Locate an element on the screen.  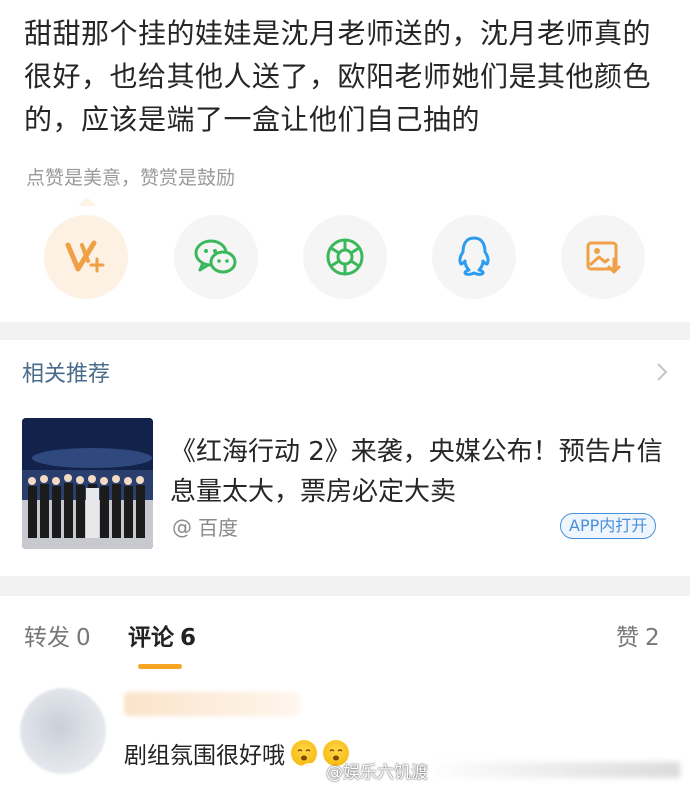
weibo-watermark: @娱乐六饥渡 is located at coordinates (364, 770).